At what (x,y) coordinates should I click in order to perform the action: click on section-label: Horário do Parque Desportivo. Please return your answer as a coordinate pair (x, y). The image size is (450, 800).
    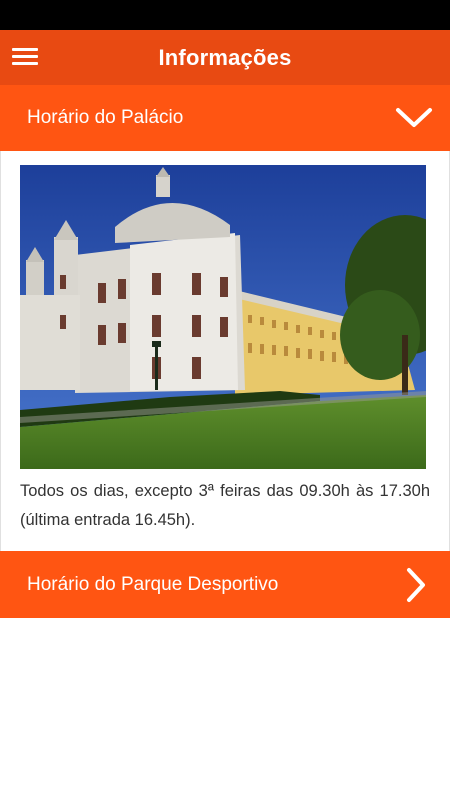
    Looking at the image, I should click on (153, 584).